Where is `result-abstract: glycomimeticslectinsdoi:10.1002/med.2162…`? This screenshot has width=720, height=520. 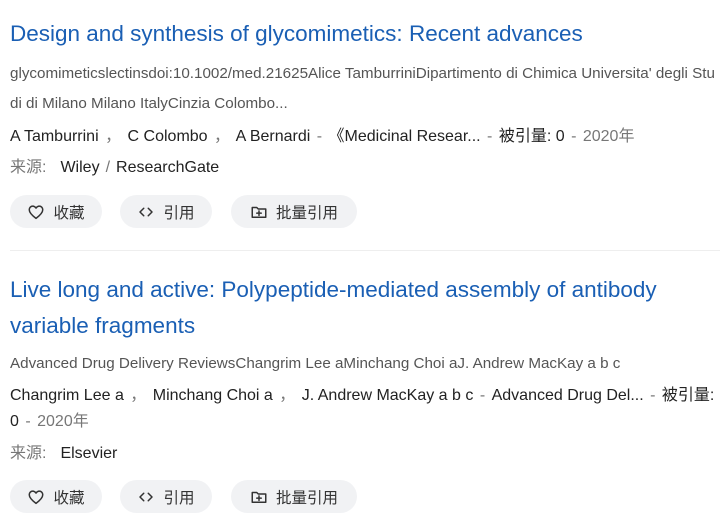
result-abstract: glycomimeticslectinsdoi:10.1002/med.2162… is located at coordinates (362, 88).